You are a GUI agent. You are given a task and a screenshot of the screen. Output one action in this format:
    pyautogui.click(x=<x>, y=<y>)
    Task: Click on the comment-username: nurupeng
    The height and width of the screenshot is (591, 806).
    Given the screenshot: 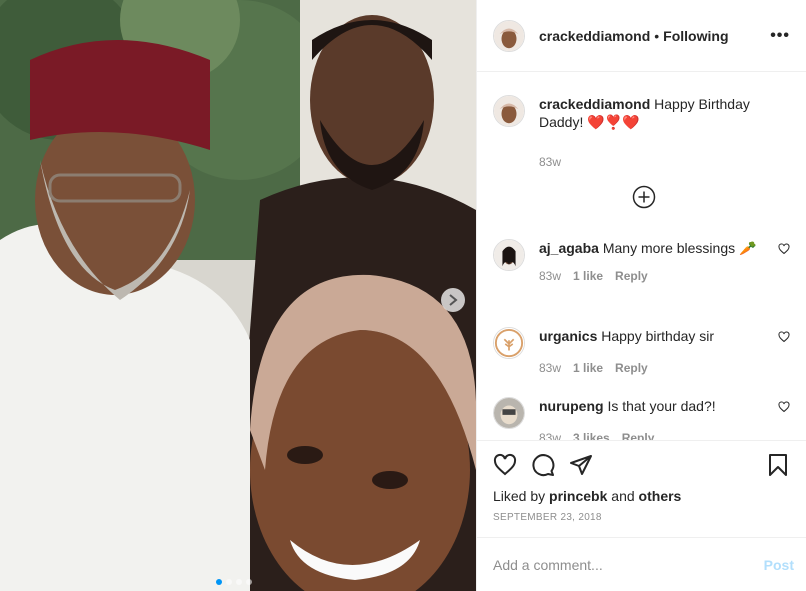 What is the action you would take?
    pyautogui.click(x=571, y=406)
    